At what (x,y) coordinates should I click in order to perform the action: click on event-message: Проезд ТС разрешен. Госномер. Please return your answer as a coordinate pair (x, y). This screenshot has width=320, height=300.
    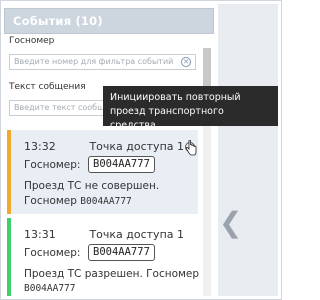
    Looking at the image, I should click on (112, 274).